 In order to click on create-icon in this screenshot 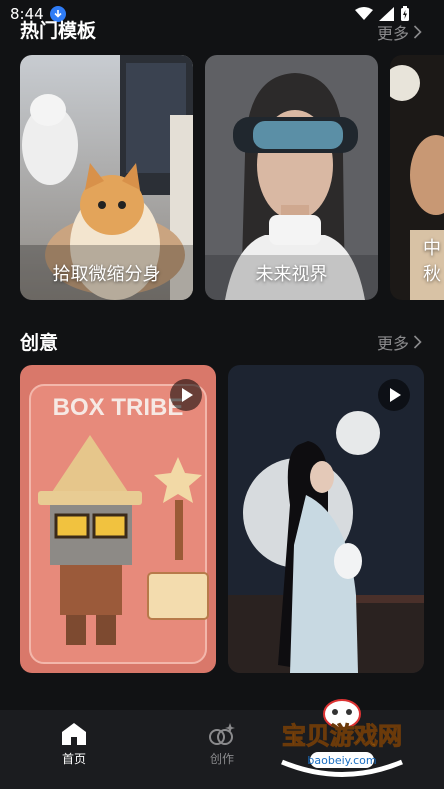, I will do `click(222, 734)`.